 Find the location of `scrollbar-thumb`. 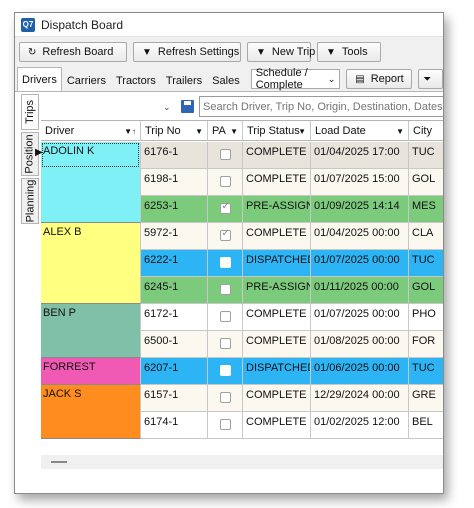

scrollbar-thumb is located at coordinates (59, 462).